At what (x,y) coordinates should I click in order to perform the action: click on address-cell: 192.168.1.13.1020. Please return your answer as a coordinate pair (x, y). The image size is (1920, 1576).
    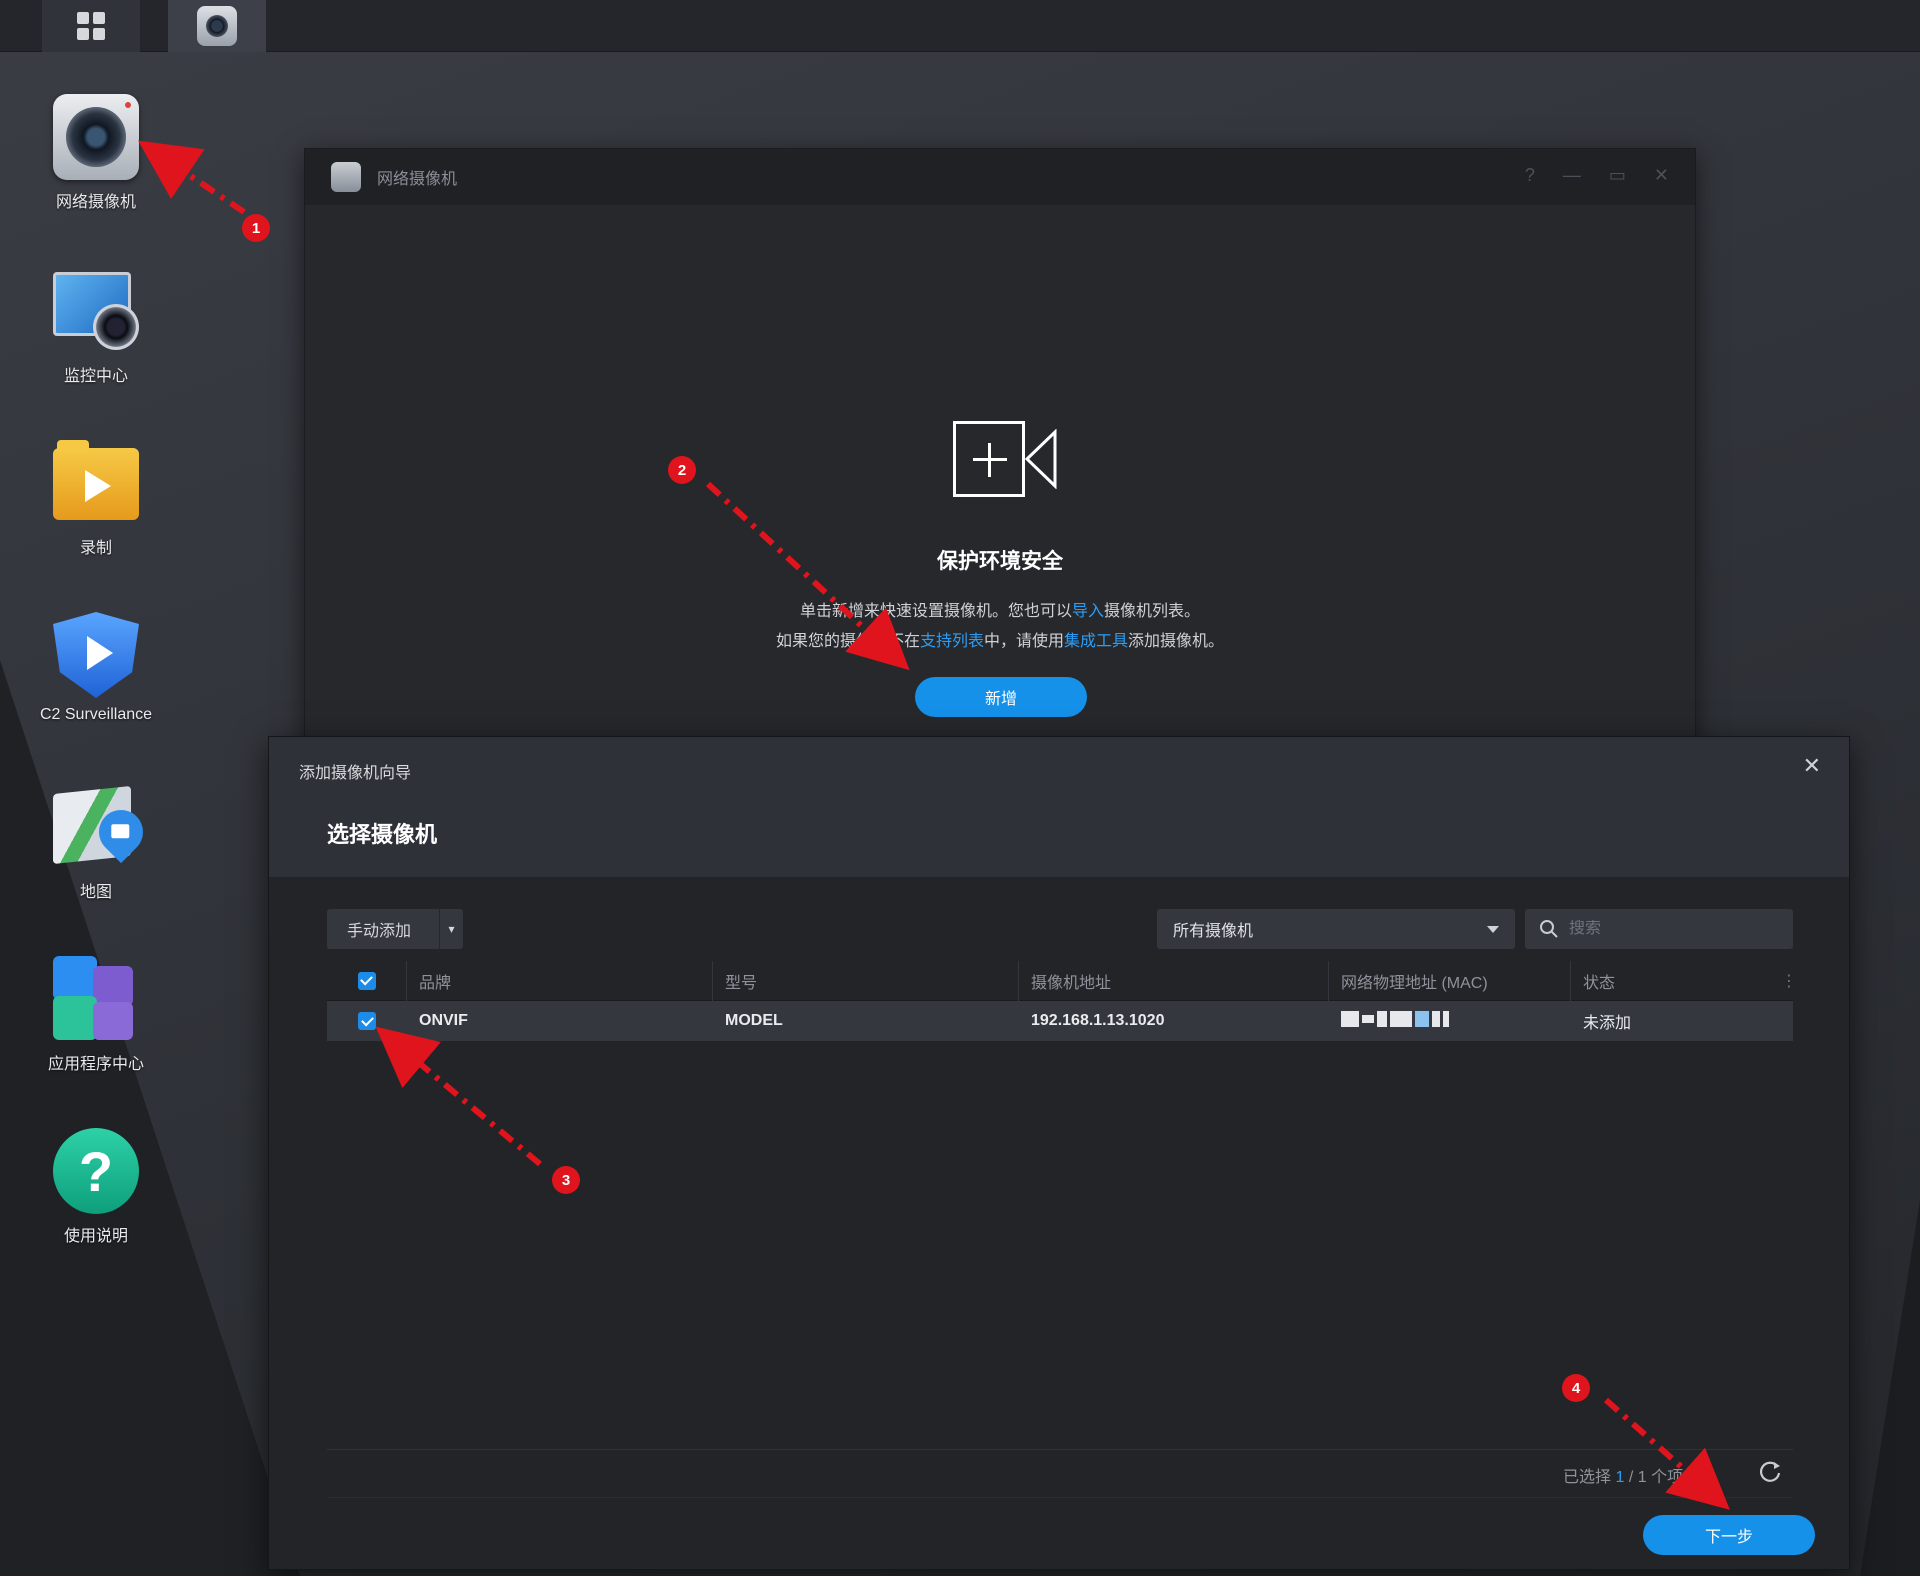
    Looking at the image, I should click on (1098, 1020).